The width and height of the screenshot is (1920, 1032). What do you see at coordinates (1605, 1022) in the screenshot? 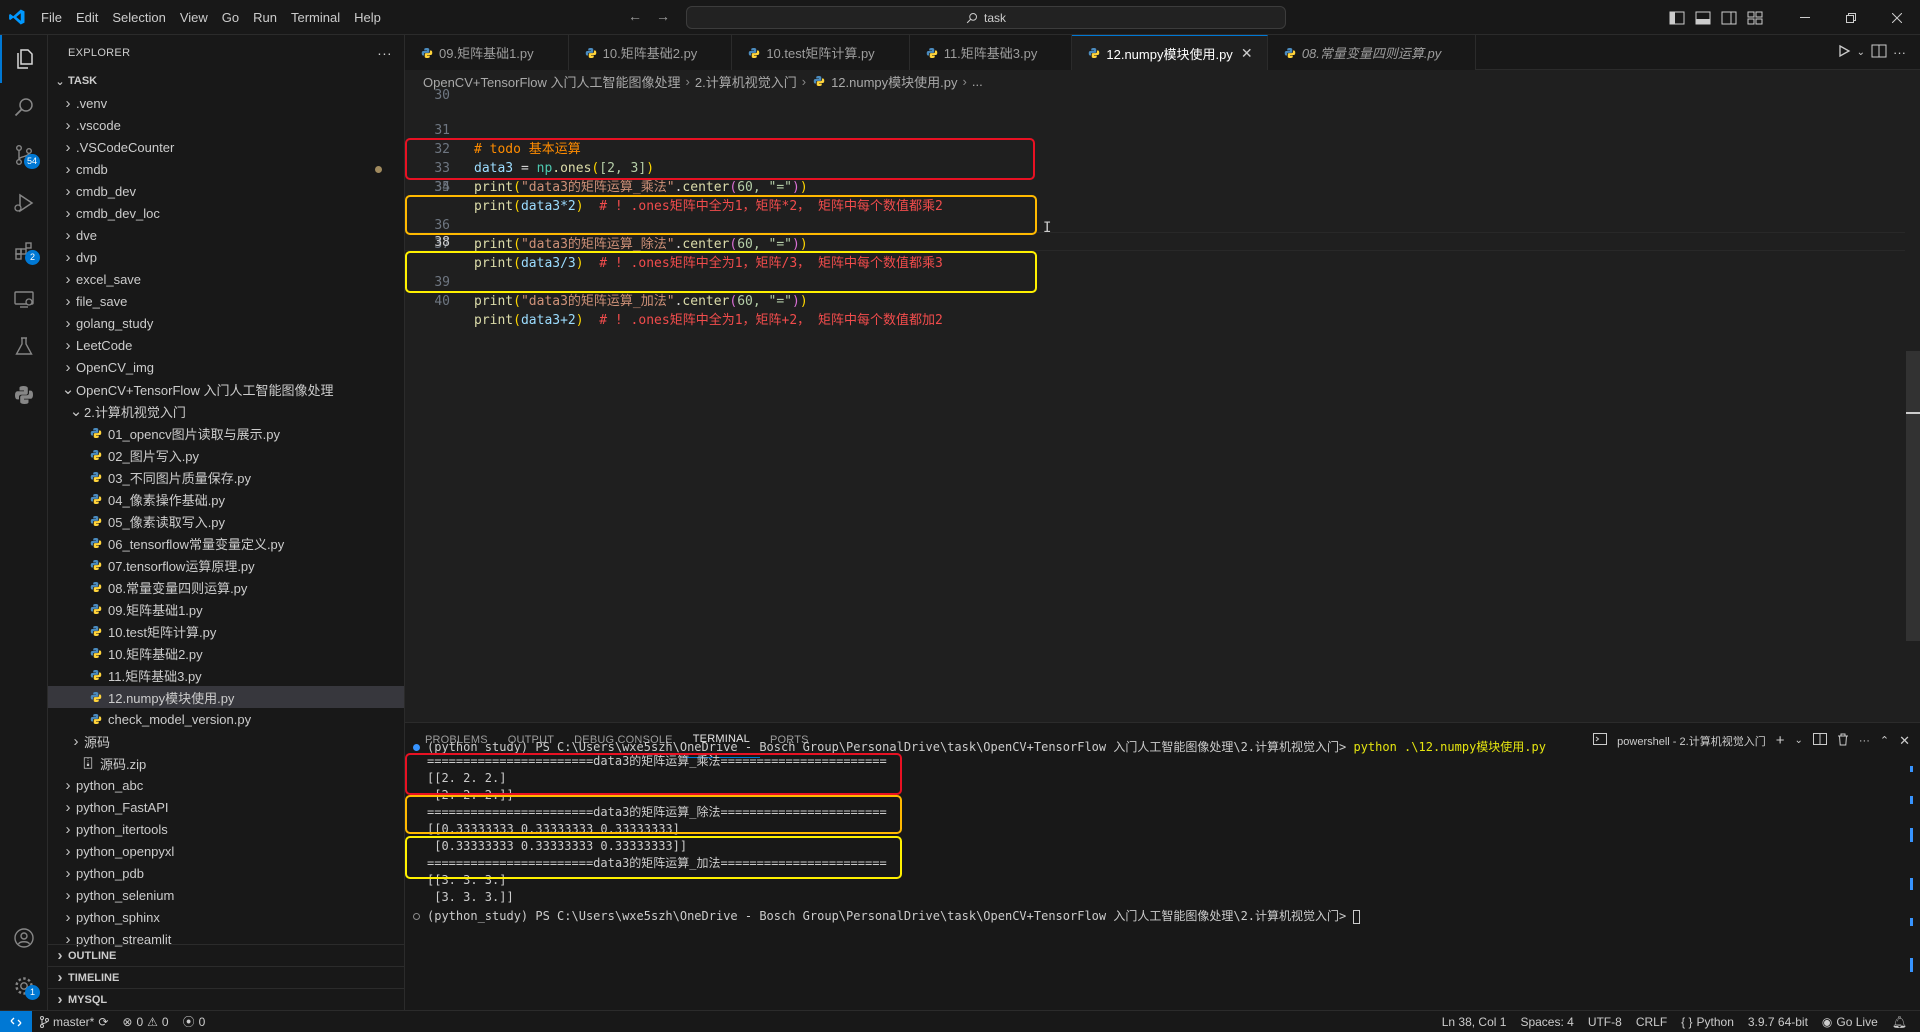
I see `encoding: UTF-8` at bounding box center [1605, 1022].